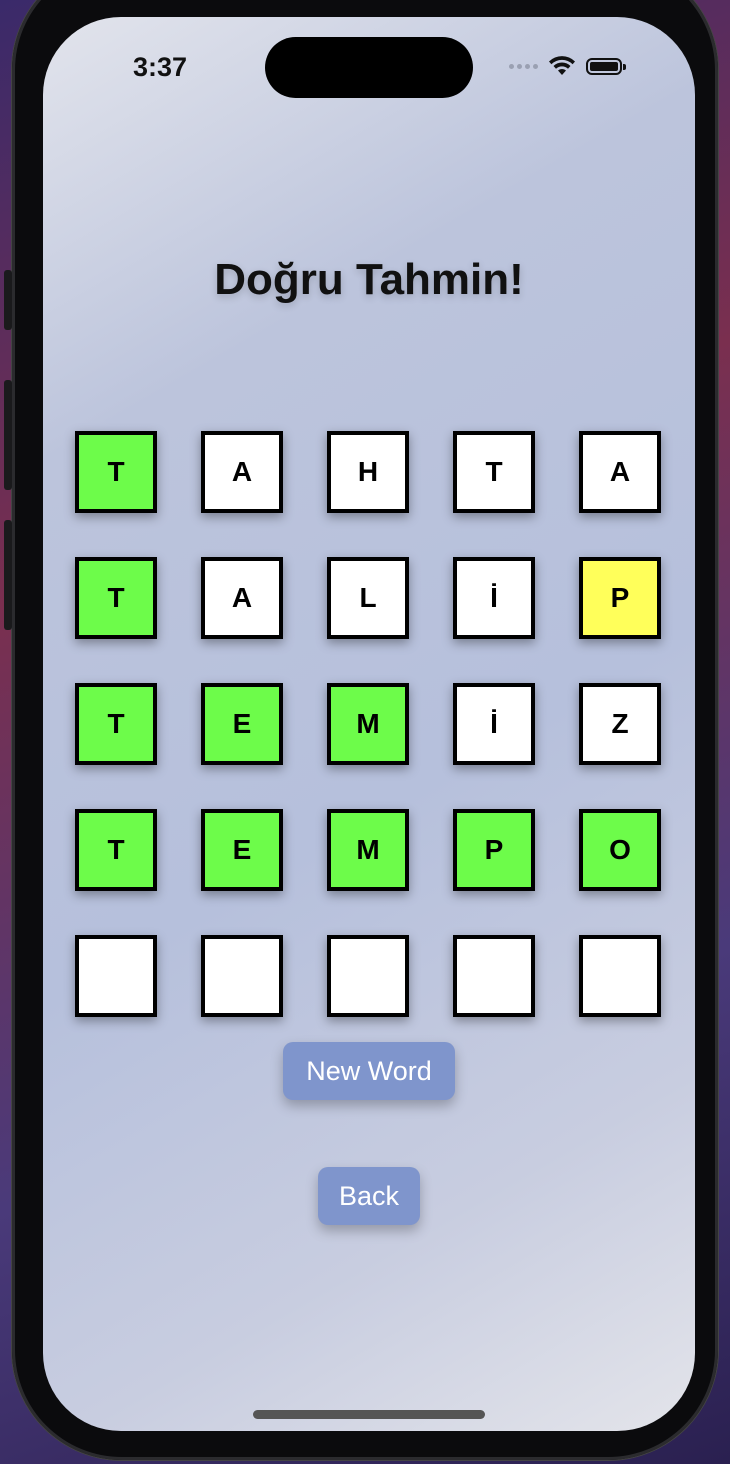 The image size is (730, 1464). I want to click on result-title: Doğru Tahmin!, so click(369, 279).